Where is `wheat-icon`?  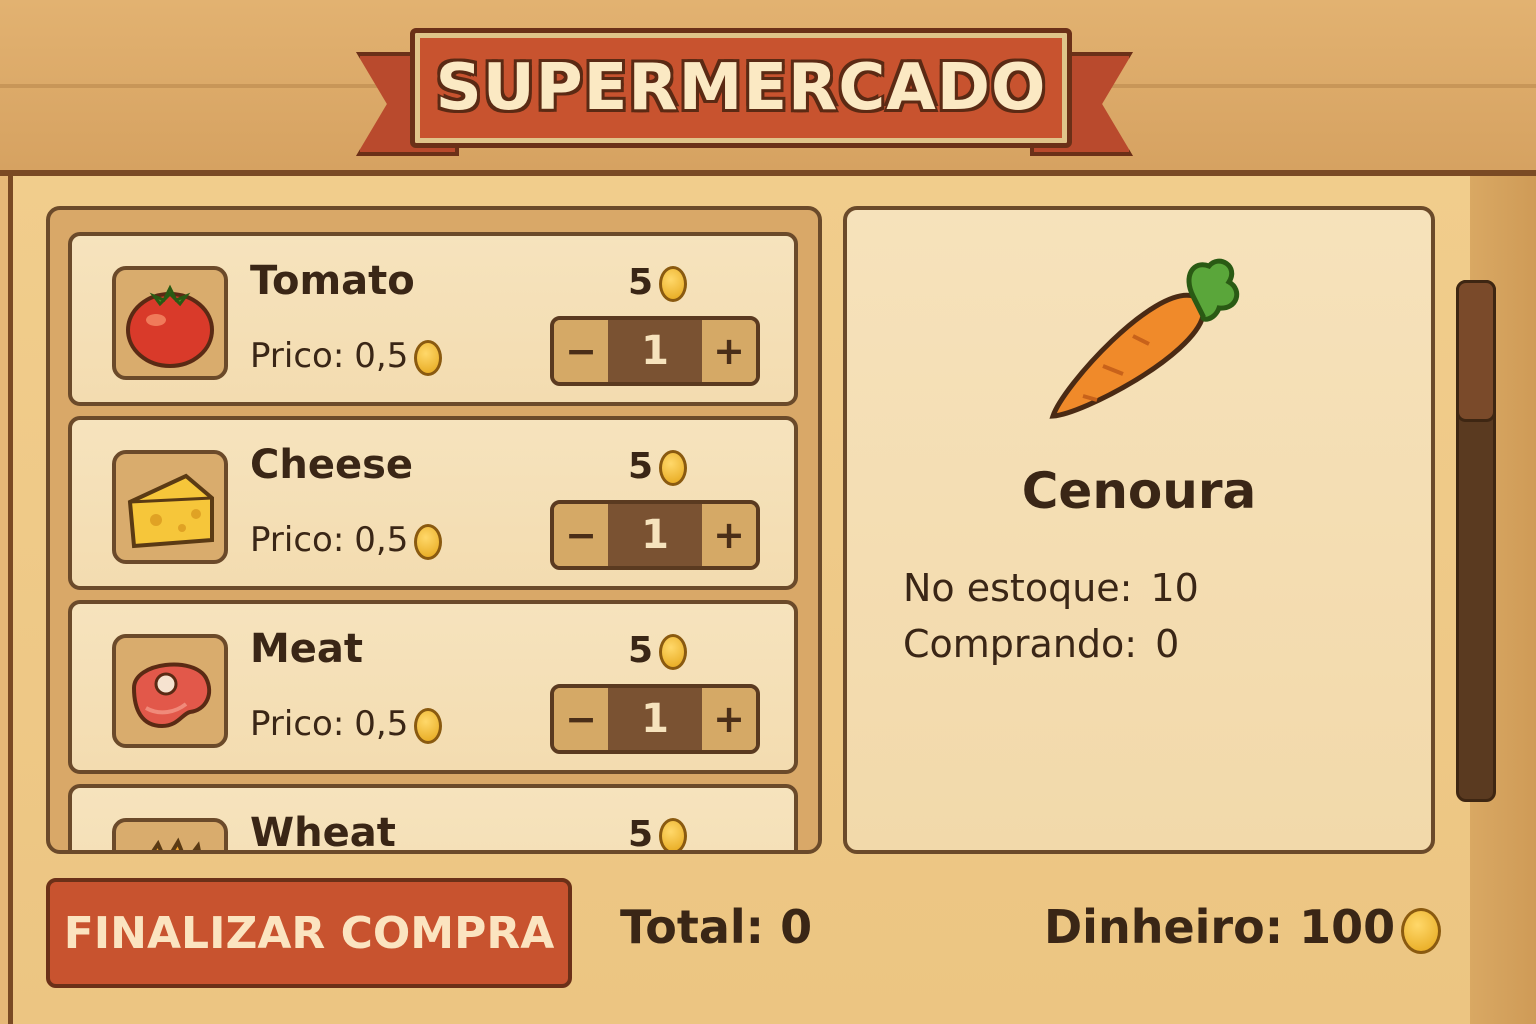
wheat-icon is located at coordinates (176, 843).